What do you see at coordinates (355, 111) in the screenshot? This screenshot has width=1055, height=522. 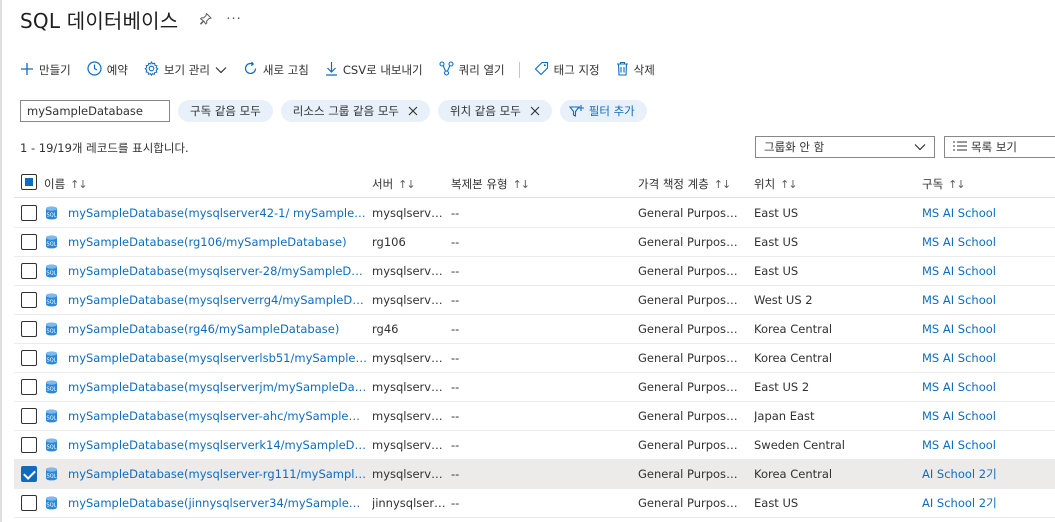 I see `resource-group-filter-pill: 리소스 그룹 같음 모두` at bounding box center [355, 111].